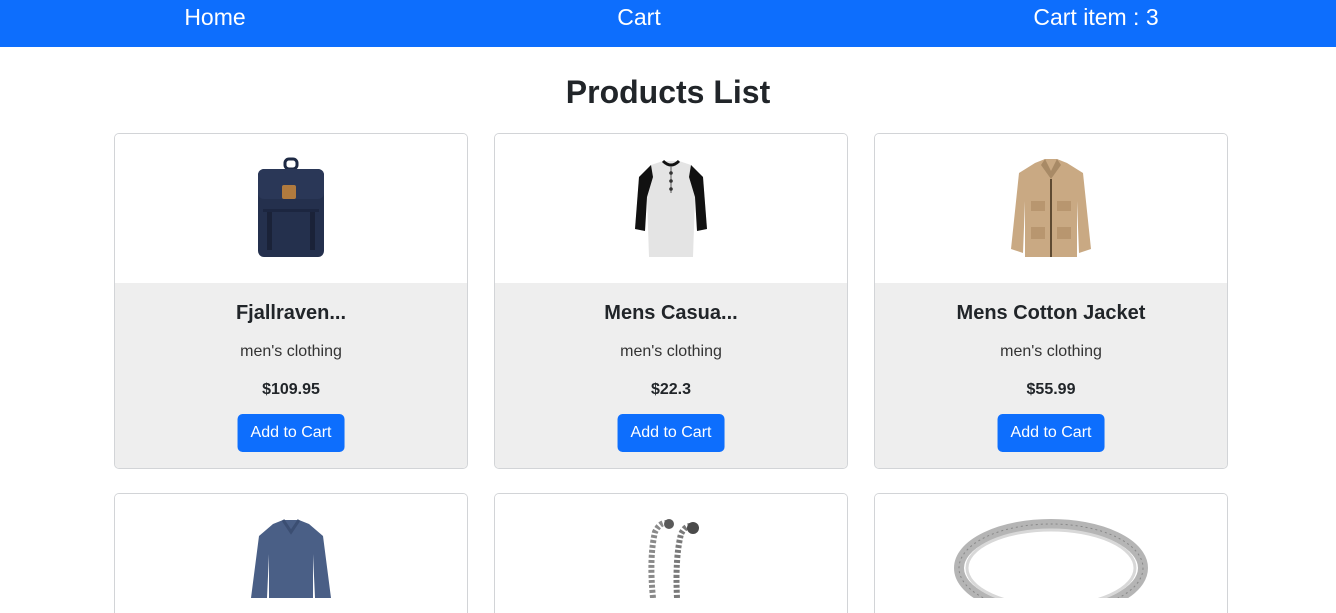 The image size is (1336, 613). What do you see at coordinates (638, 17) in the screenshot?
I see `nav-cart-link: Cart` at bounding box center [638, 17].